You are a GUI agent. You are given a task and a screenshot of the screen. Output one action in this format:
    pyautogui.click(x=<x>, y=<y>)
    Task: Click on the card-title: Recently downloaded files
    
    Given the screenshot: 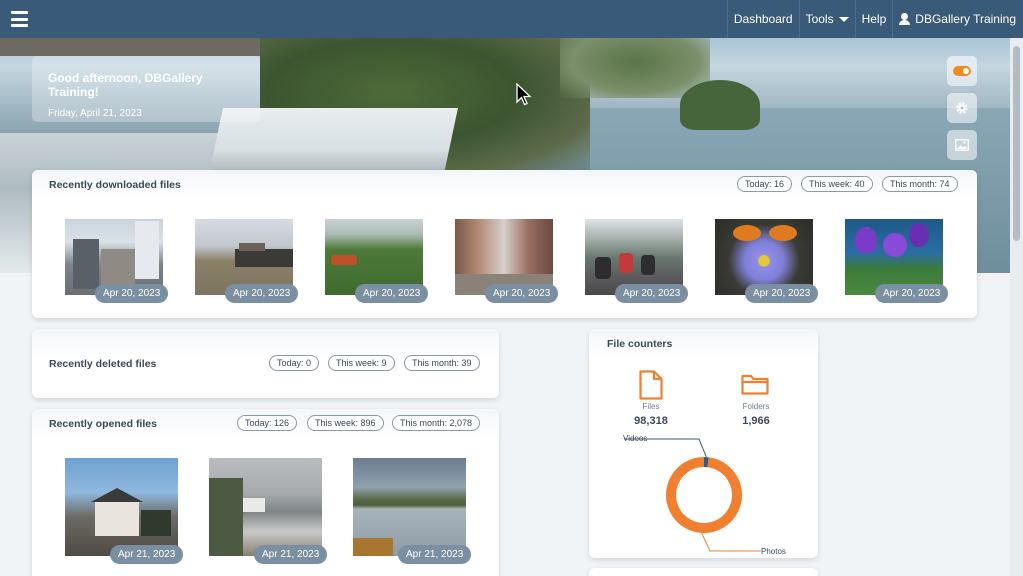 What is the action you would take?
    pyautogui.click(x=115, y=185)
    